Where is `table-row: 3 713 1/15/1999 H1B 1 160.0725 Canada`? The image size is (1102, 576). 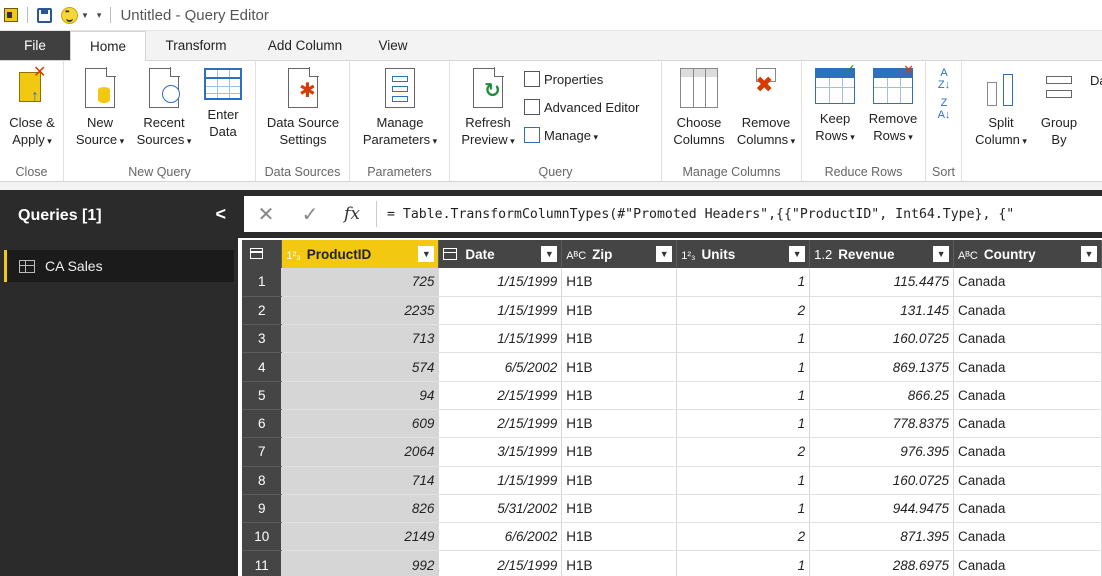
table-row: 3 713 1/15/1999 H1B 1 160.0725 Canada is located at coordinates (672, 339).